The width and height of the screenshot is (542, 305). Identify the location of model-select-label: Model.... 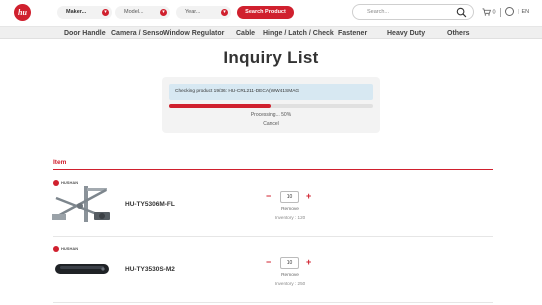
(134, 12).